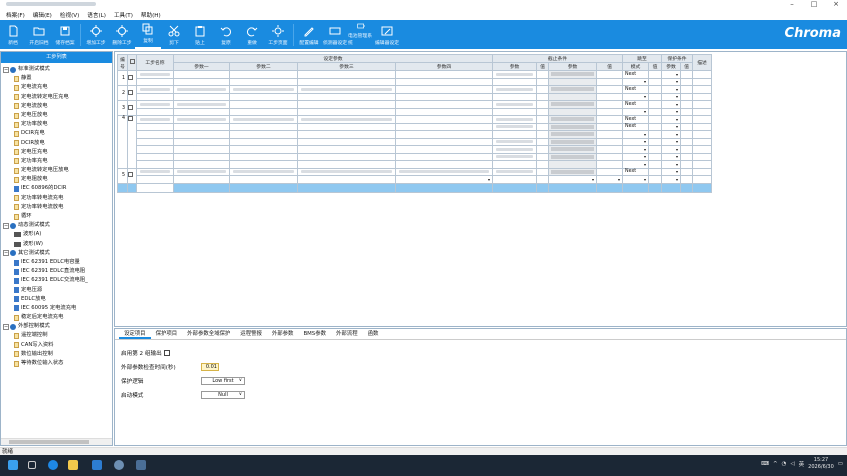  I want to click on tree-item: IEC 60095 定电流充电, so click(57, 308).